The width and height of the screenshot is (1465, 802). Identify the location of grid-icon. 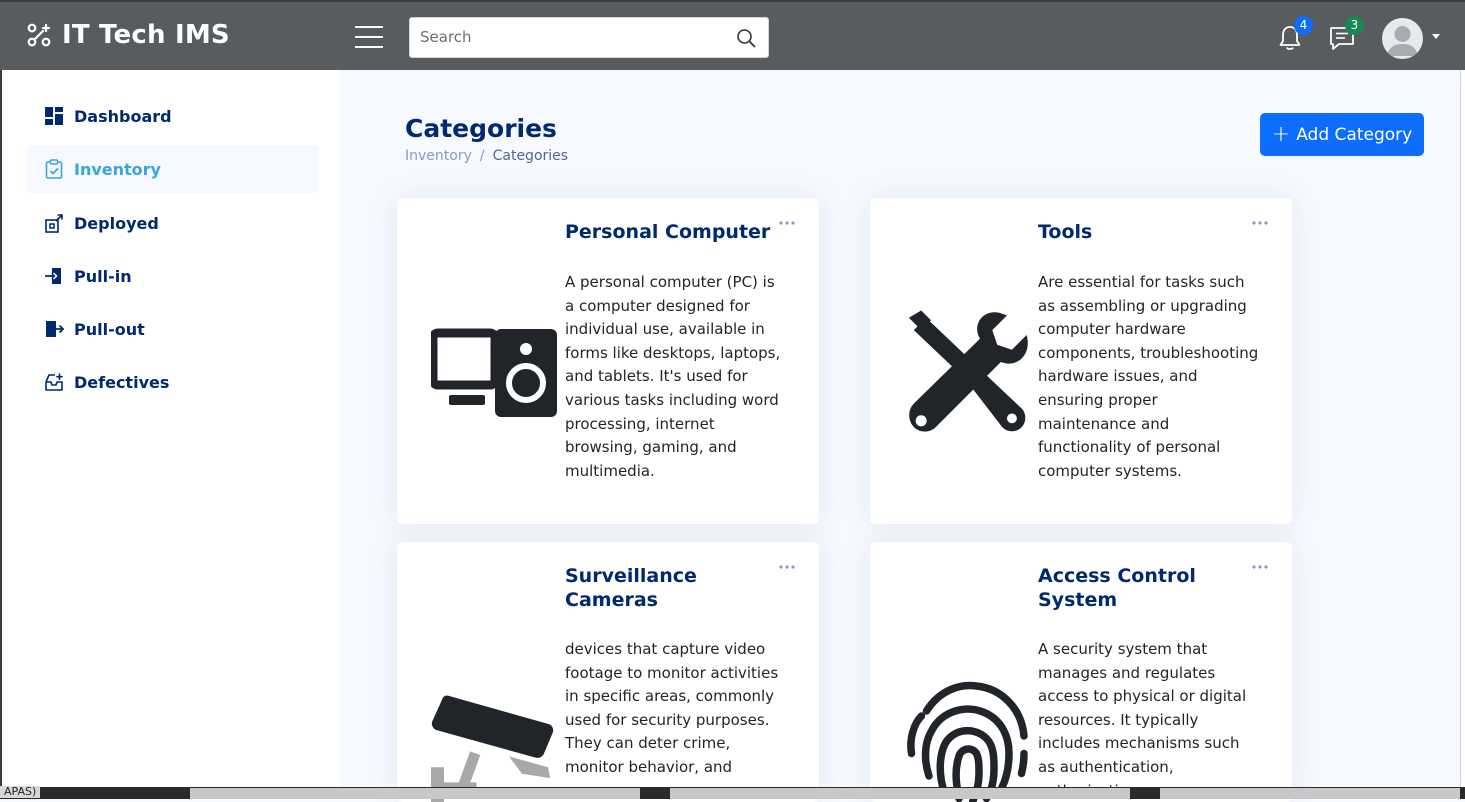
(54, 116).